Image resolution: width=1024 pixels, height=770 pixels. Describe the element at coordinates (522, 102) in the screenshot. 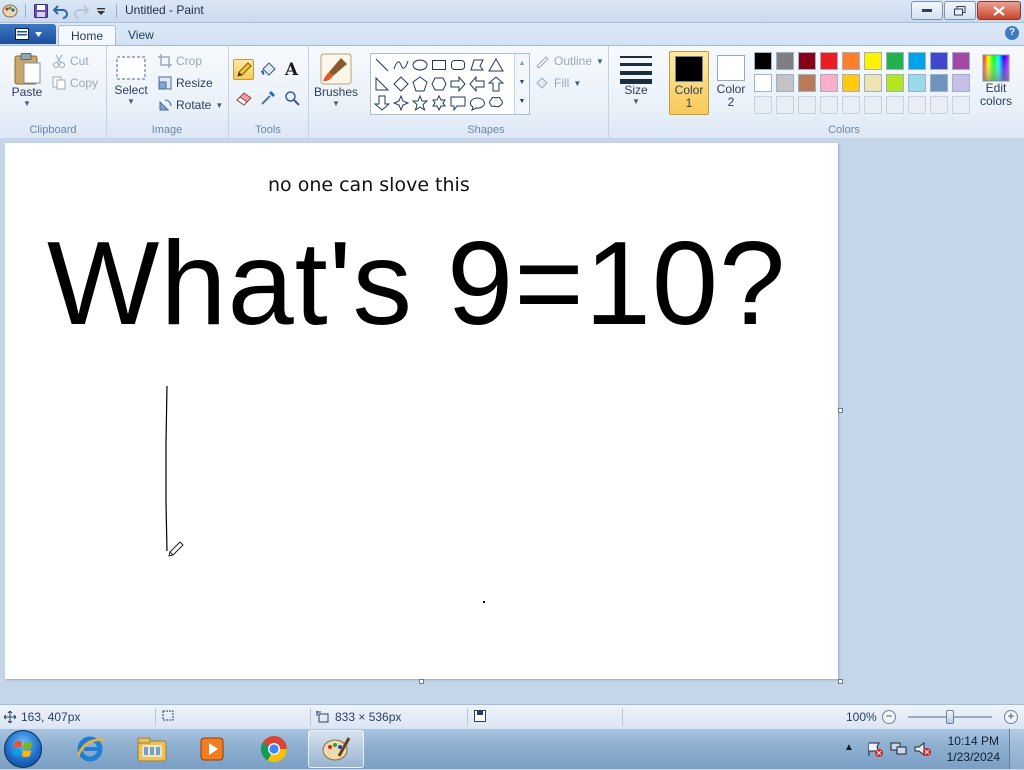

I see `expand-gallery-icon: ▼` at that location.